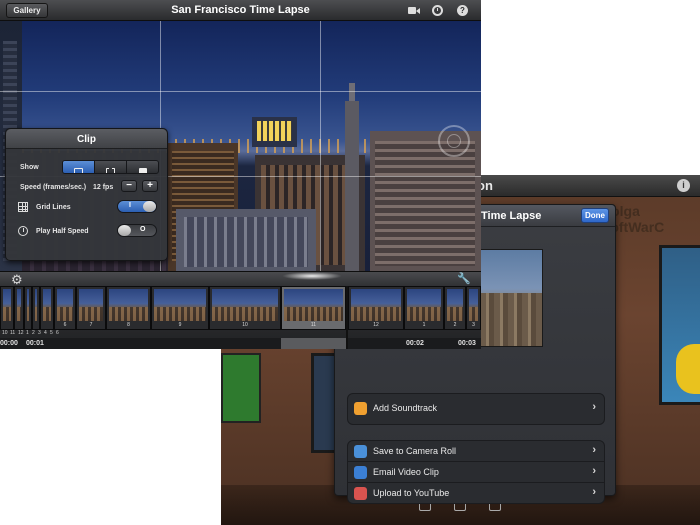 The height and width of the screenshot is (525, 700). Describe the element at coordinates (9, 343) in the screenshot. I see `time-label: 00:00` at that location.